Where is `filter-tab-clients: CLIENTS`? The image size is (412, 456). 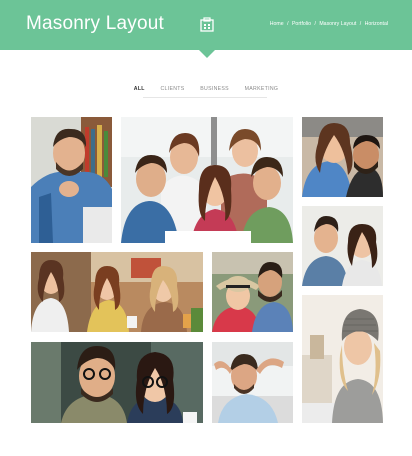 filter-tab-clients: CLIENTS is located at coordinates (173, 90).